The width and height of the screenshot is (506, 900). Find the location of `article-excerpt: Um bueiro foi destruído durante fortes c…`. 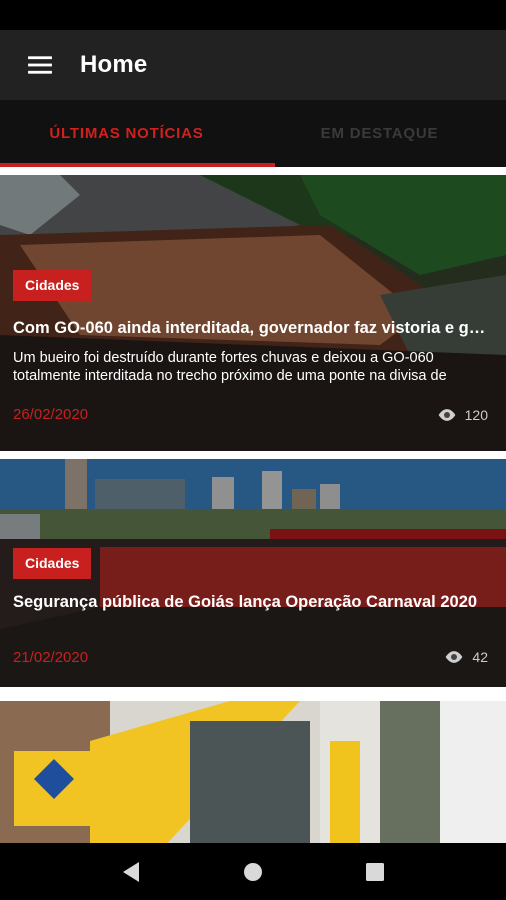

article-excerpt: Um bueiro foi destruído durante fortes c… is located at coordinates (230, 367).